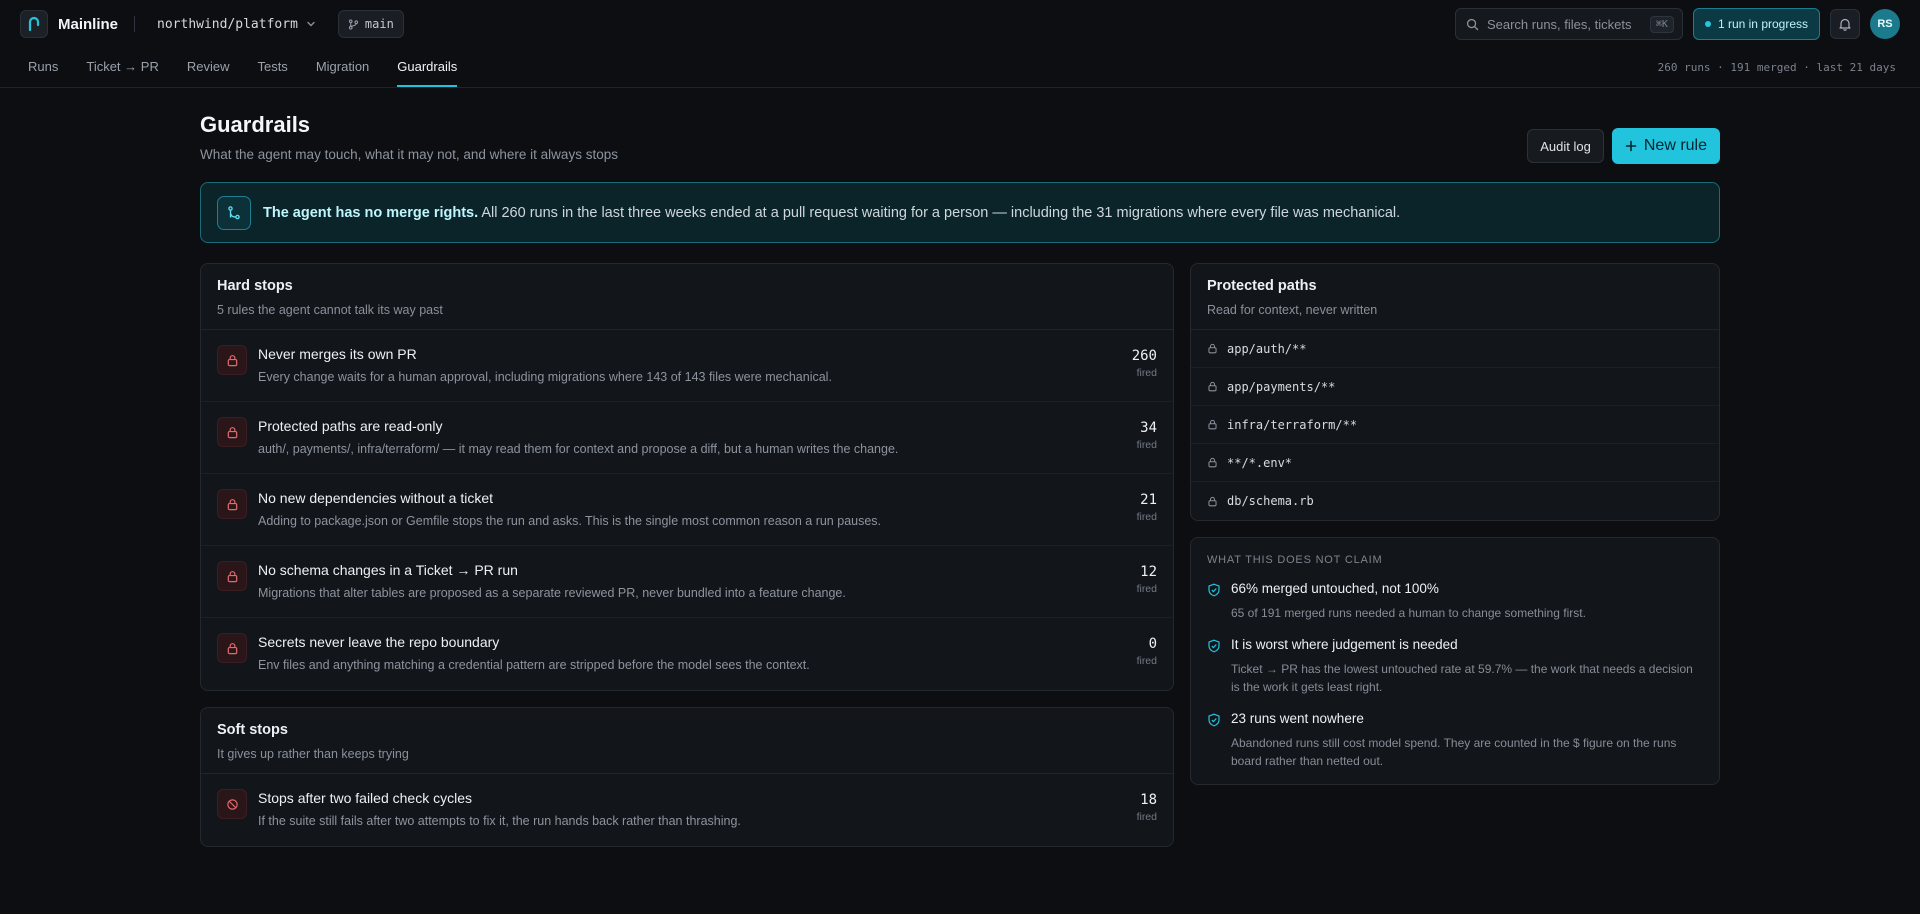  Describe the element at coordinates (43, 67) in the screenshot. I see `tab-runs: Runs` at that location.